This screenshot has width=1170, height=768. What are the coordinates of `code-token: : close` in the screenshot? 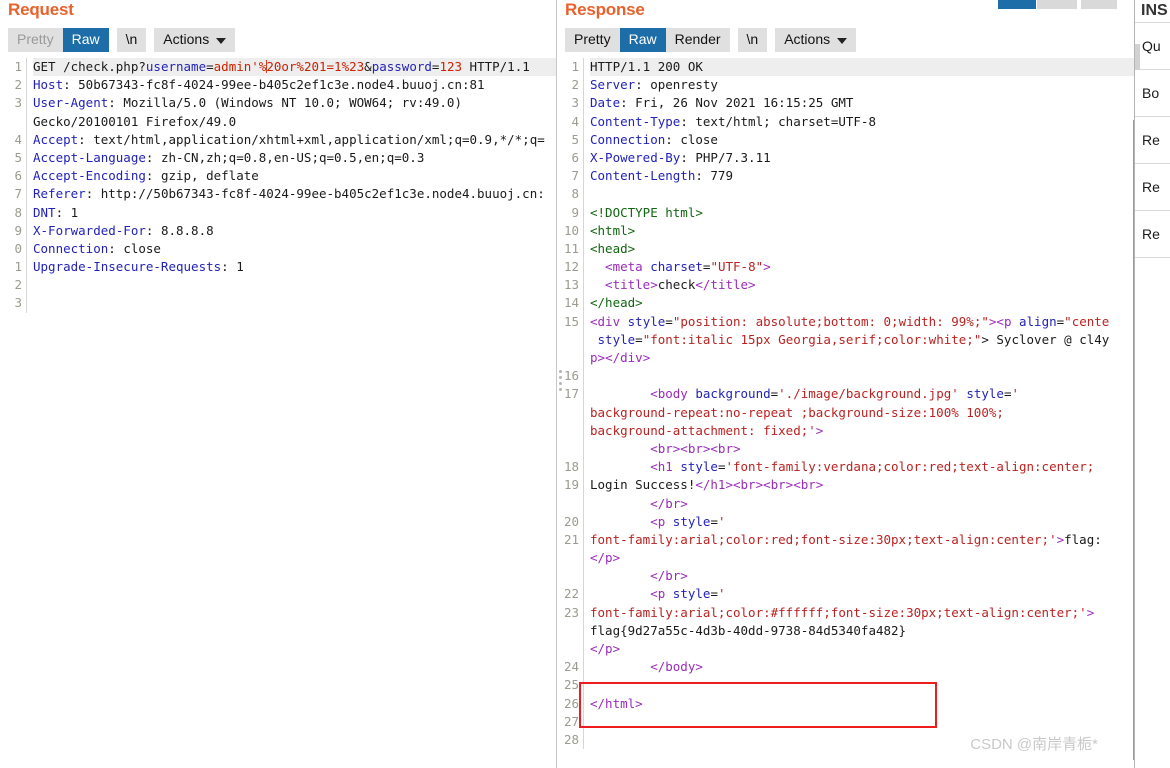 It's located at (691, 139).